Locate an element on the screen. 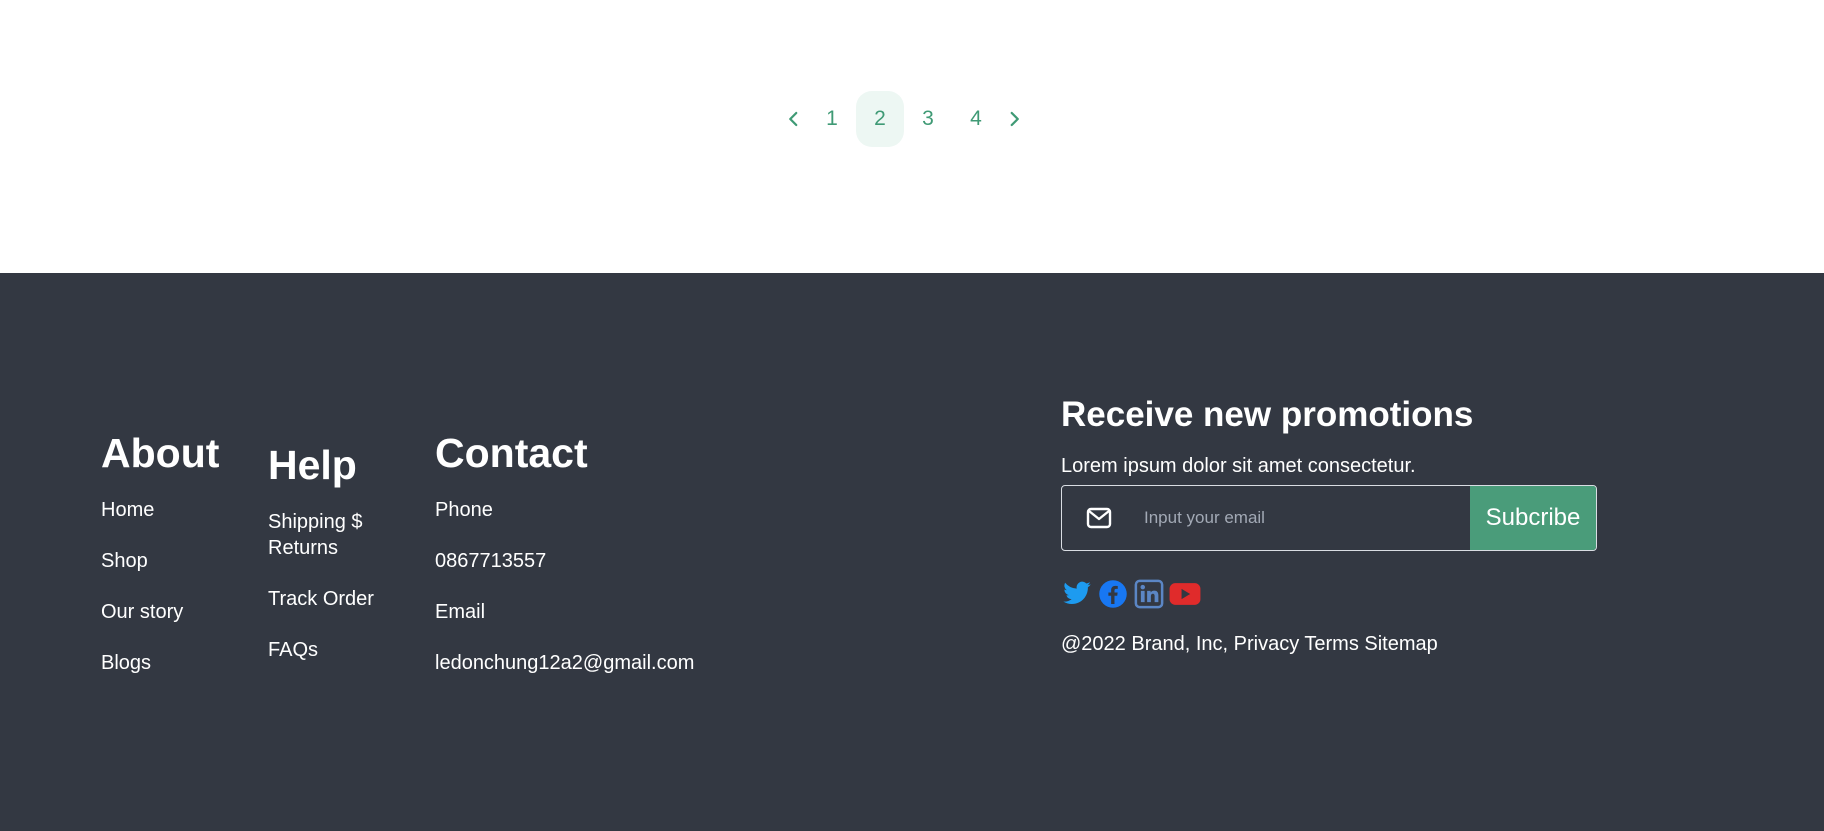 The height and width of the screenshot is (831, 1824). subscribe-form: Subcribe is located at coordinates (1329, 518).